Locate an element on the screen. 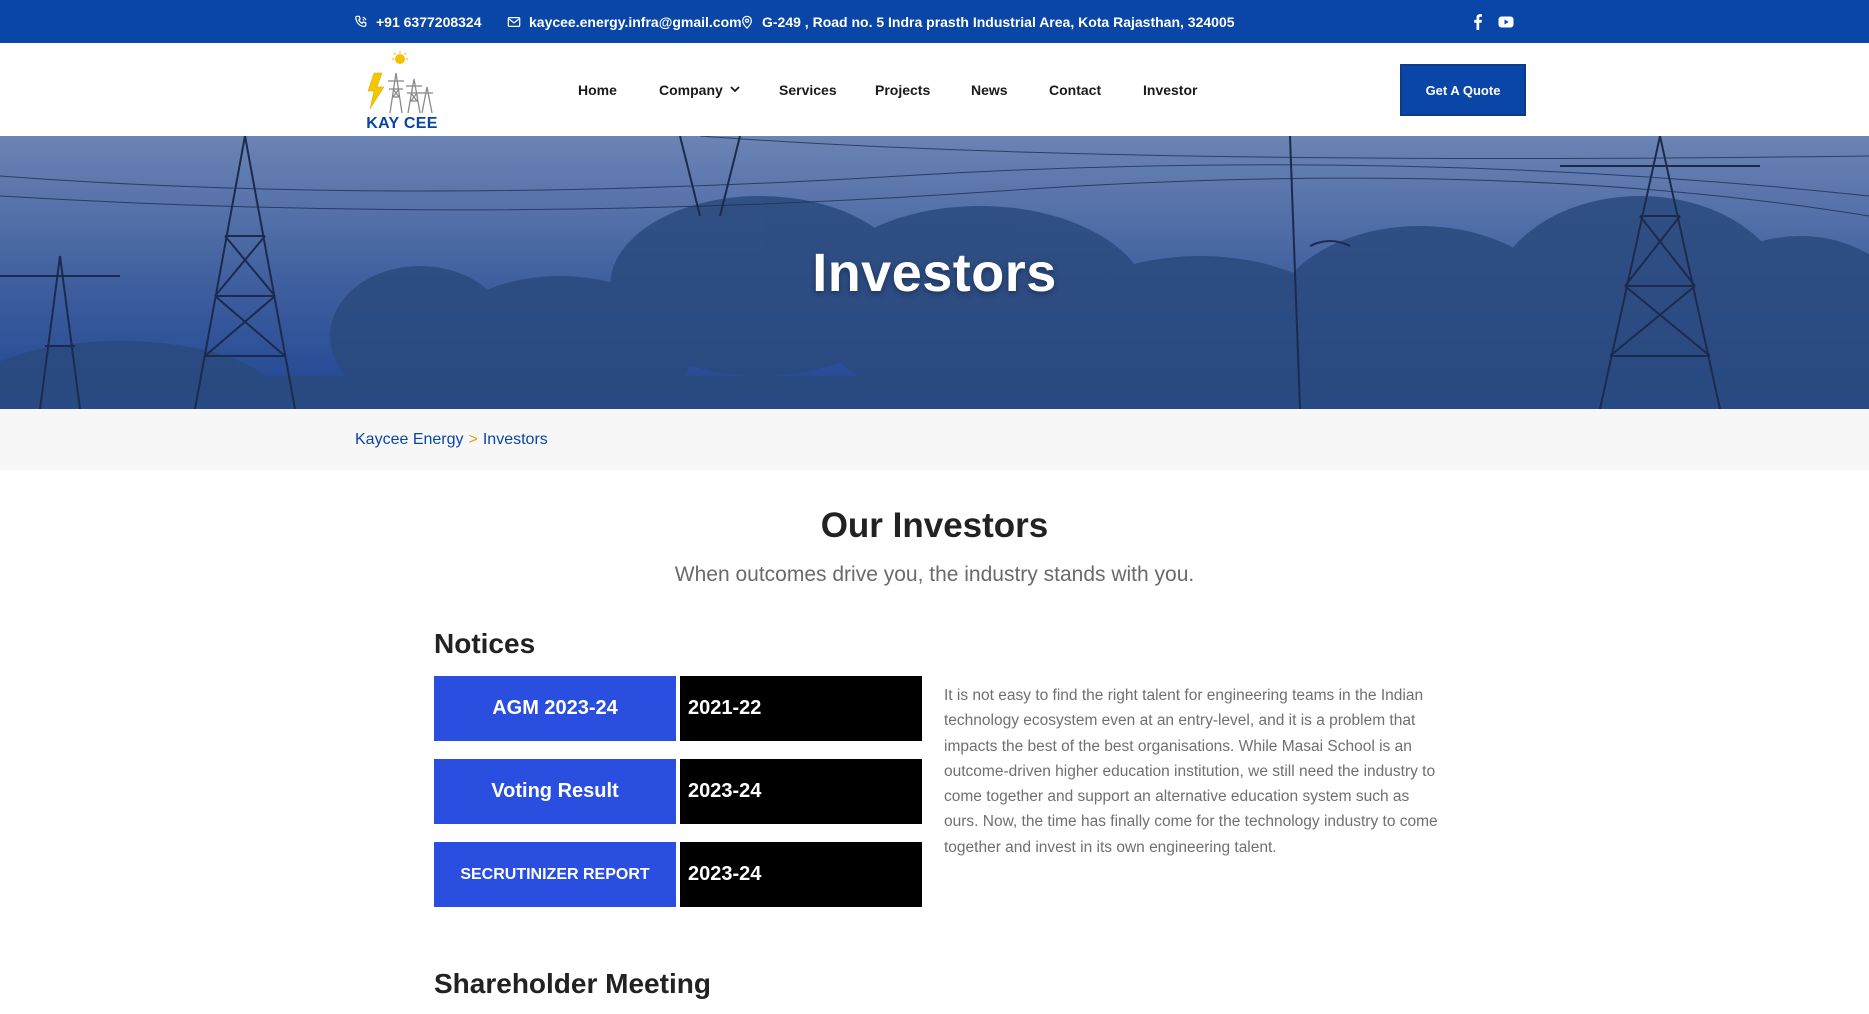 This screenshot has height=1014, width=1869. nav-home-label: Home is located at coordinates (597, 89).